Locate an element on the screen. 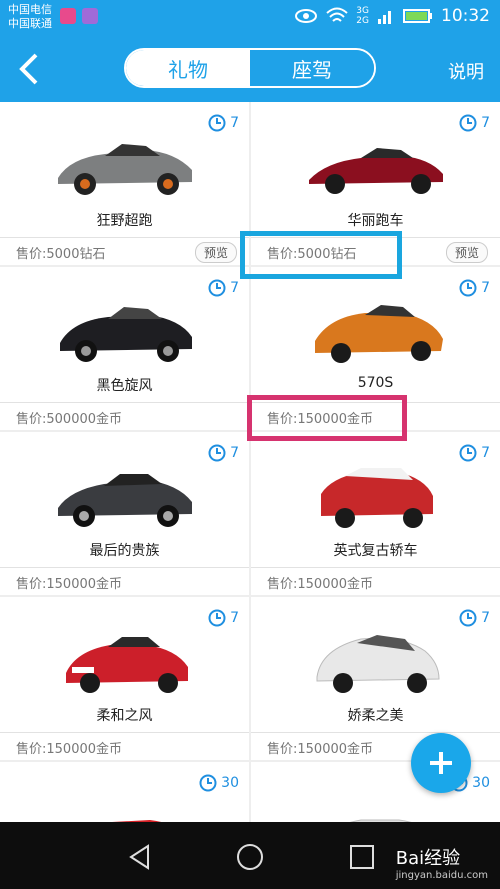 Image resolution: width=500 pixels, height=889 pixels. vehicle-card: 7 狂野超跑 售价:5000钻石 预览 is located at coordinates (124, 183).